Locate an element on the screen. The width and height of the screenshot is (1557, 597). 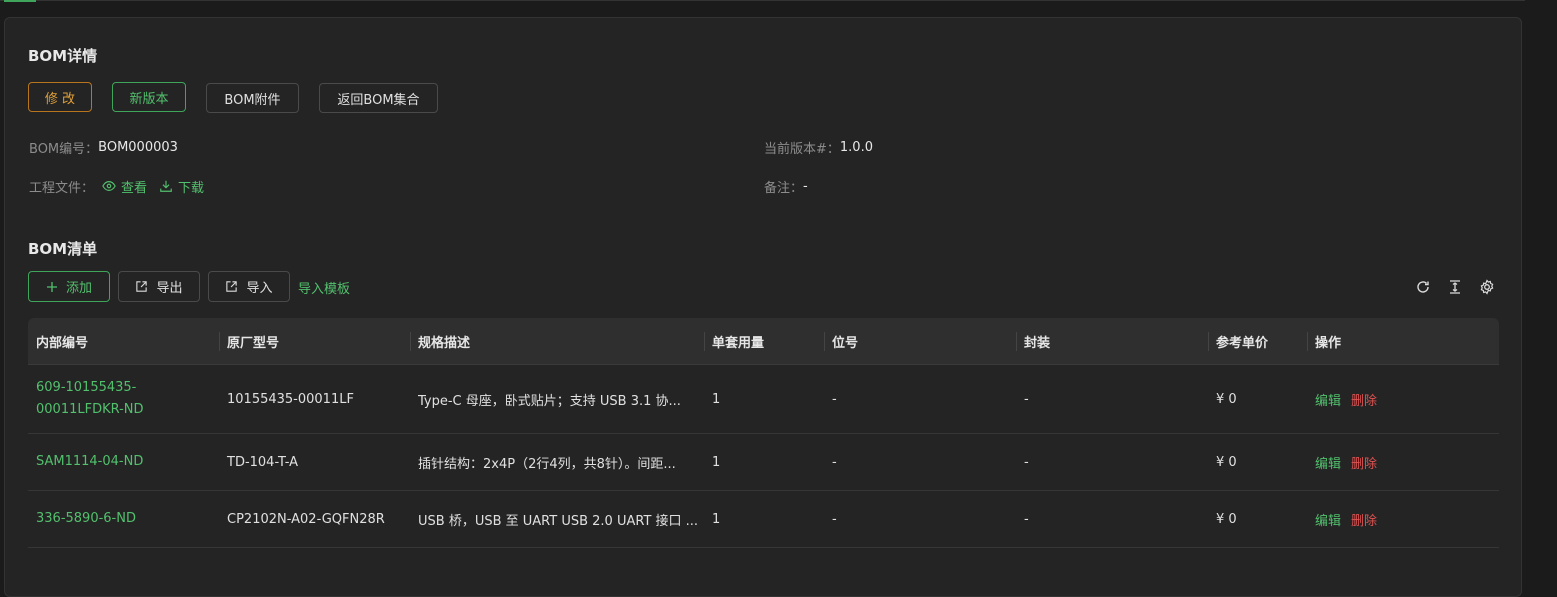
col-package: 封装 is located at coordinates (1032, 341).